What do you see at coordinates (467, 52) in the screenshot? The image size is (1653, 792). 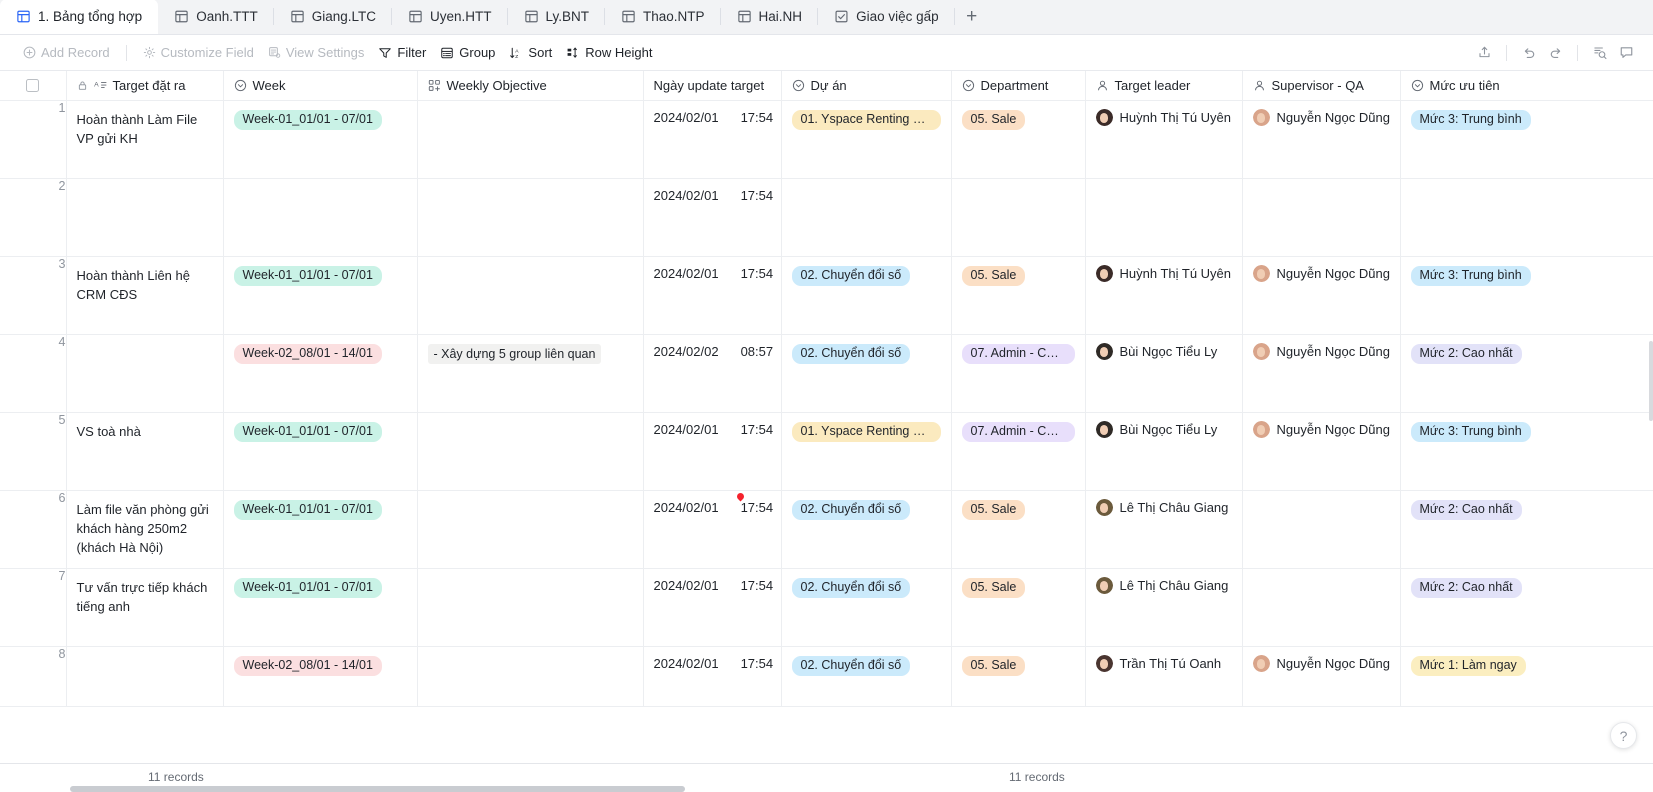 I see `group-button: Group` at bounding box center [467, 52].